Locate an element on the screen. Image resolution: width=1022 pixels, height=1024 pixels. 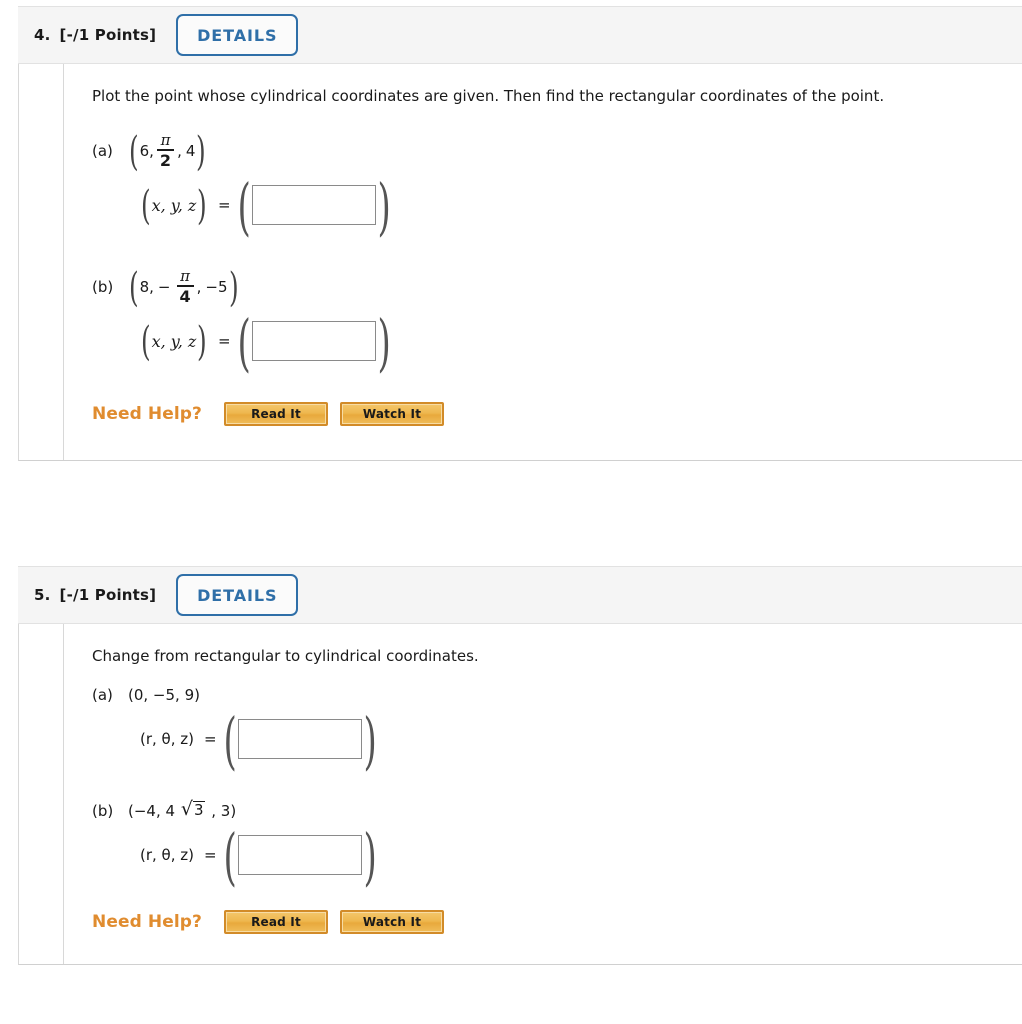
given-first-term: 6, is located at coordinates (146, 151).